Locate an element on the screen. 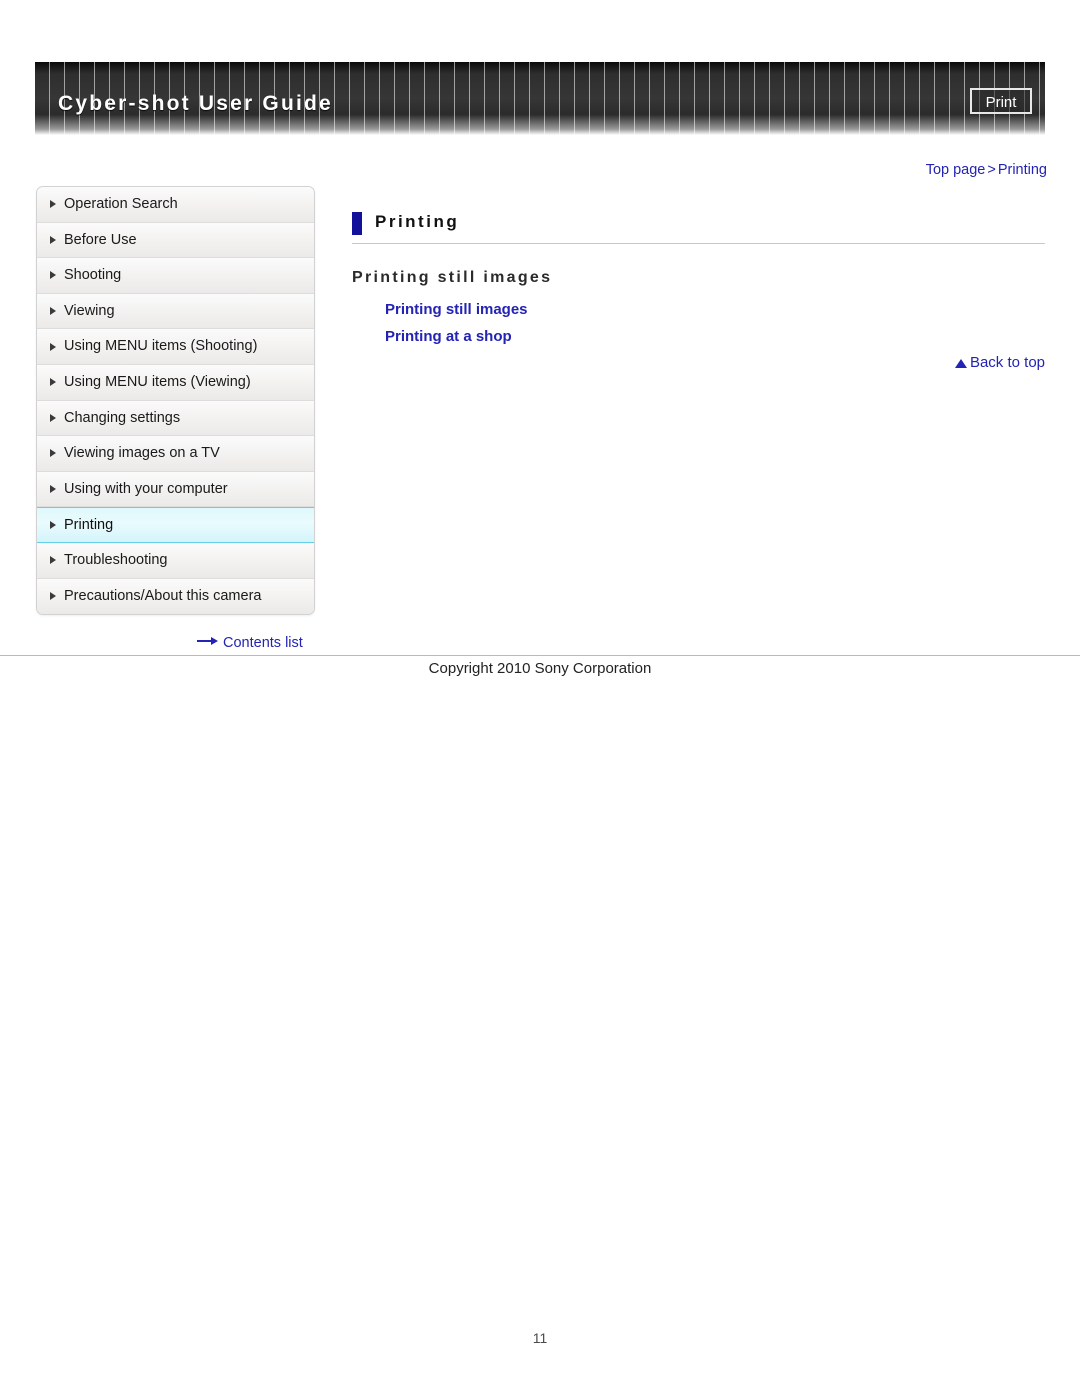  sidebar-item-precautions-about-this-camera: Precautions/About this camera is located at coordinates (175, 596).